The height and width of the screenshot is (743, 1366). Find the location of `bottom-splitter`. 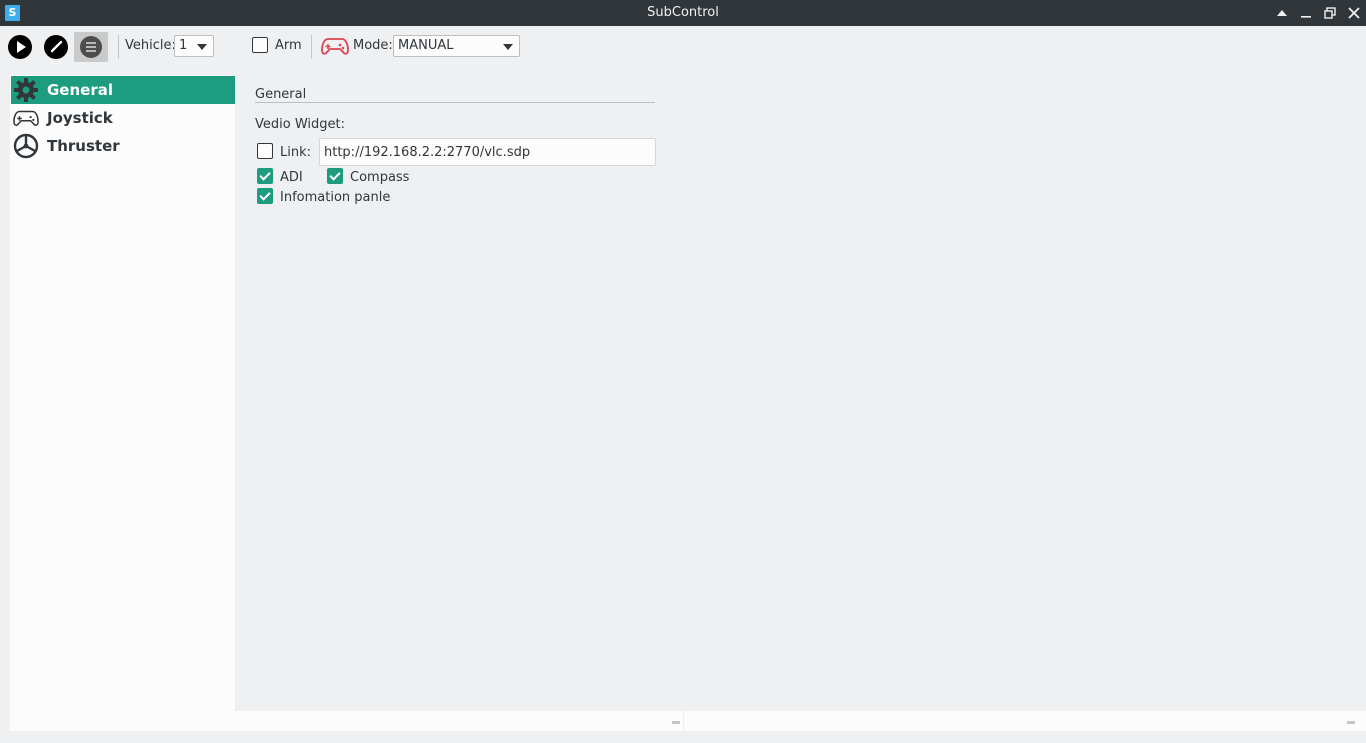

bottom-splitter is located at coordinates (683, 721).